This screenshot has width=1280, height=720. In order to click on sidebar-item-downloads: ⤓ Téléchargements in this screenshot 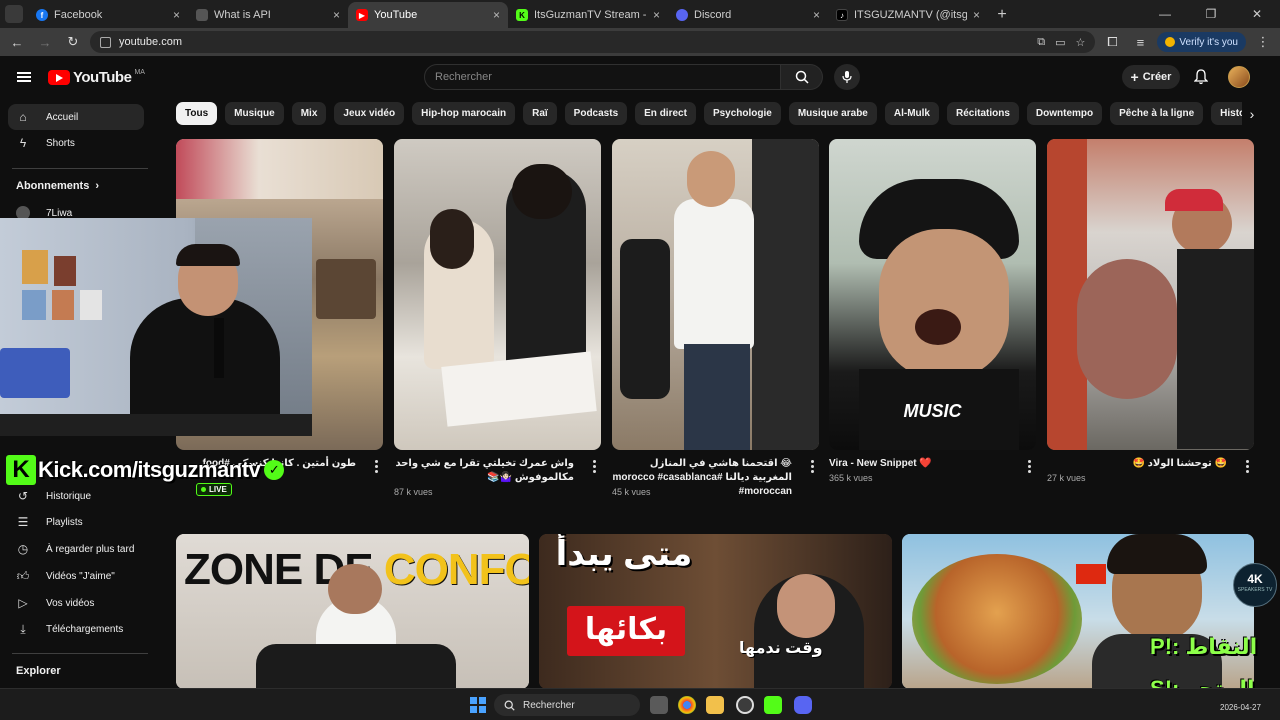, I will do `click(76, 629)`.